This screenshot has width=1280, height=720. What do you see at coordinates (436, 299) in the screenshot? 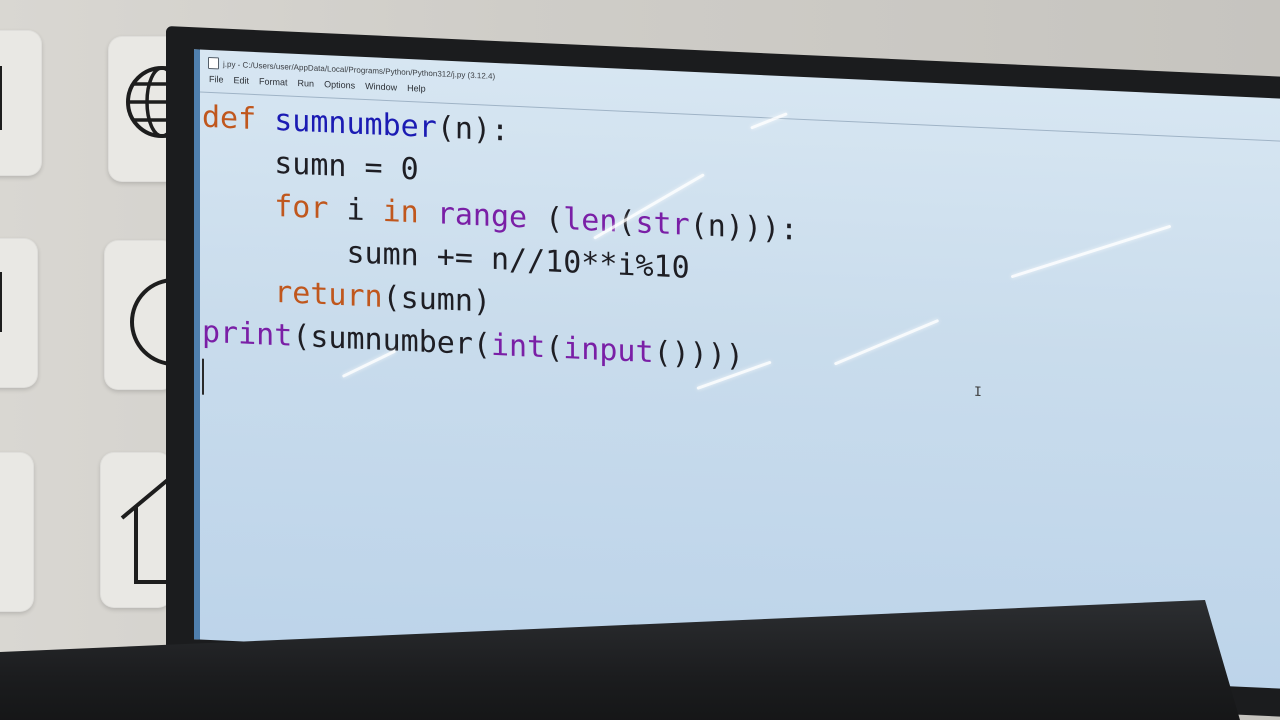
I see `code-token: (sumn)` at bounding box center [436, 299].